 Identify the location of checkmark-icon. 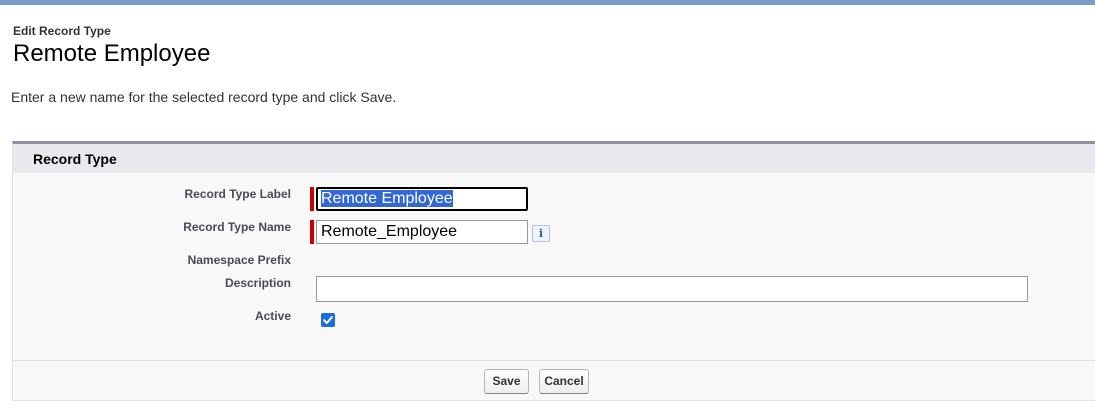
(328, 320).